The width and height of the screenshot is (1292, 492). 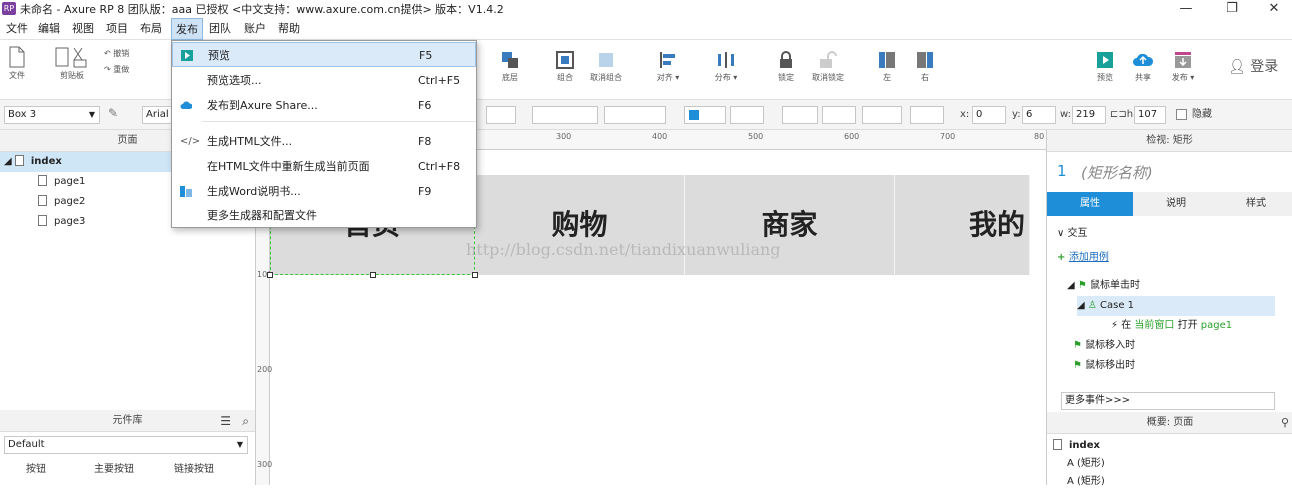 I want to click on menu-edit: 编辑, so click(x=49, y=29).